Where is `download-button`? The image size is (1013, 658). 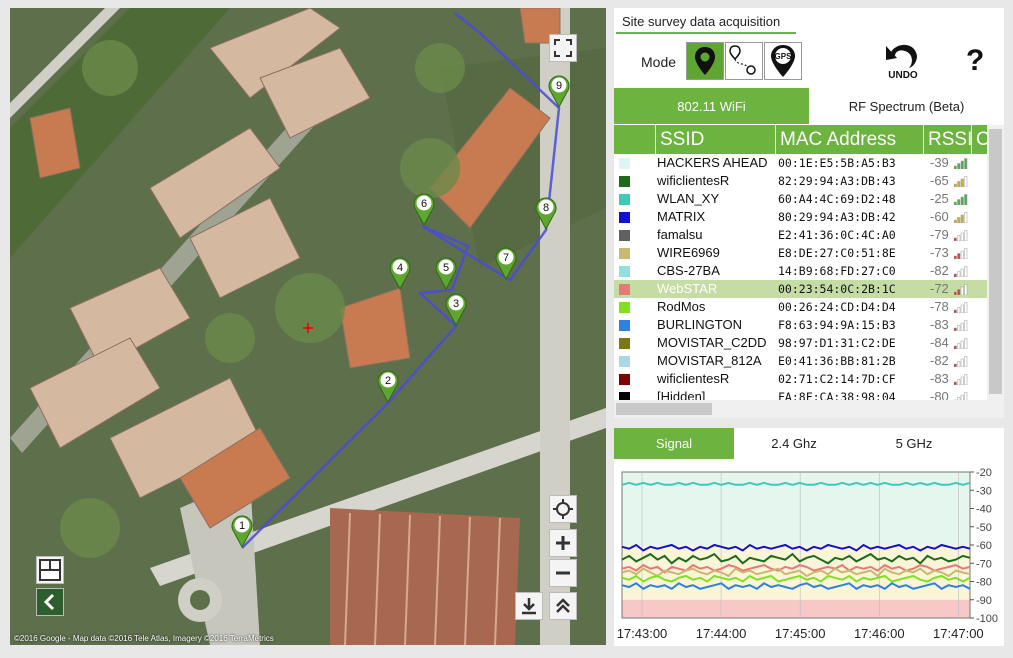
download-button is located at coordinates (529, 606).